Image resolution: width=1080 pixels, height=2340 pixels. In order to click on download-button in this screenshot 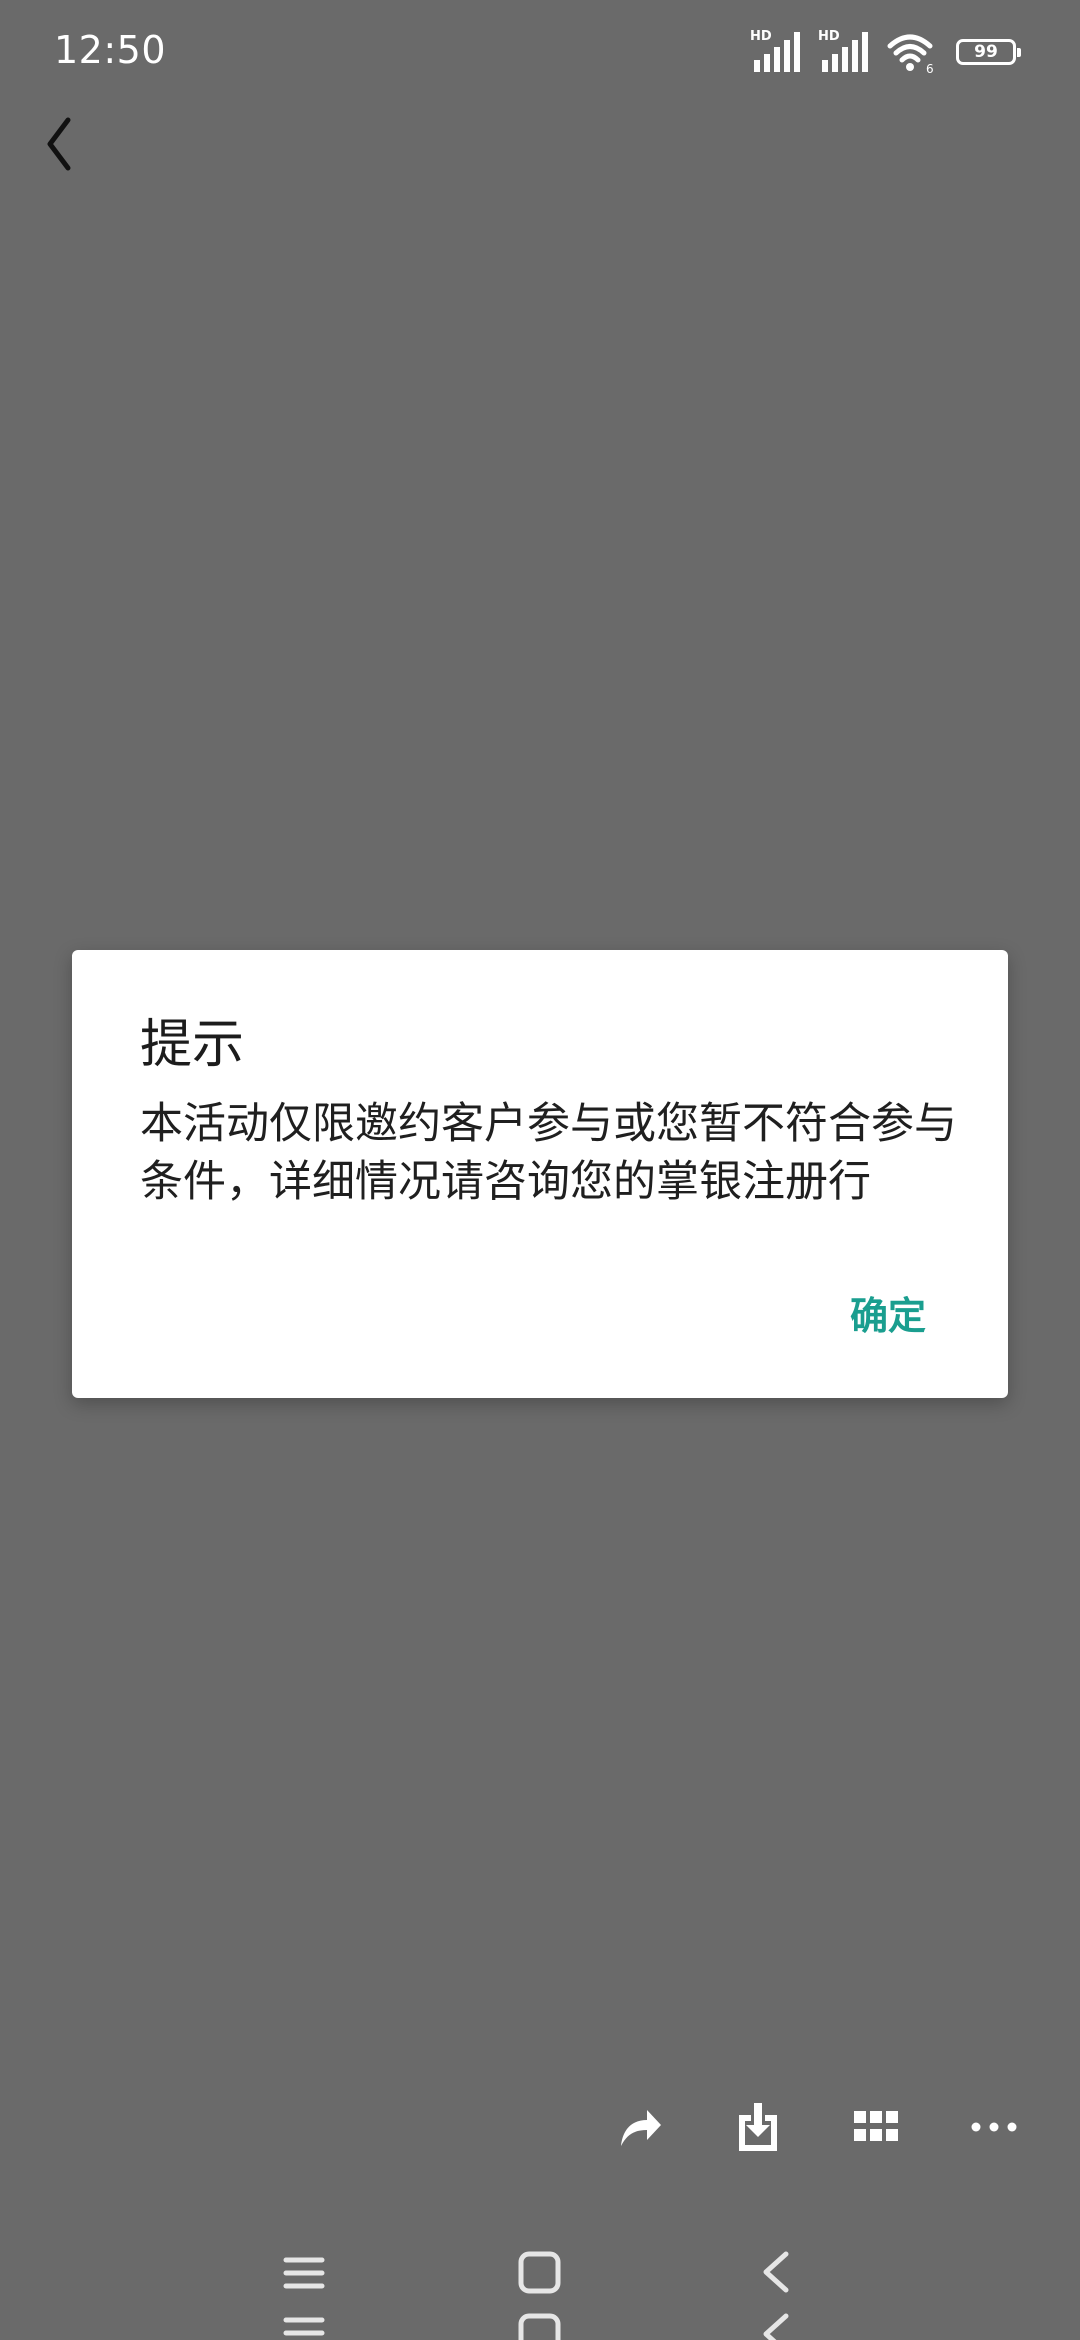, I will do `click(758, 2127)`.